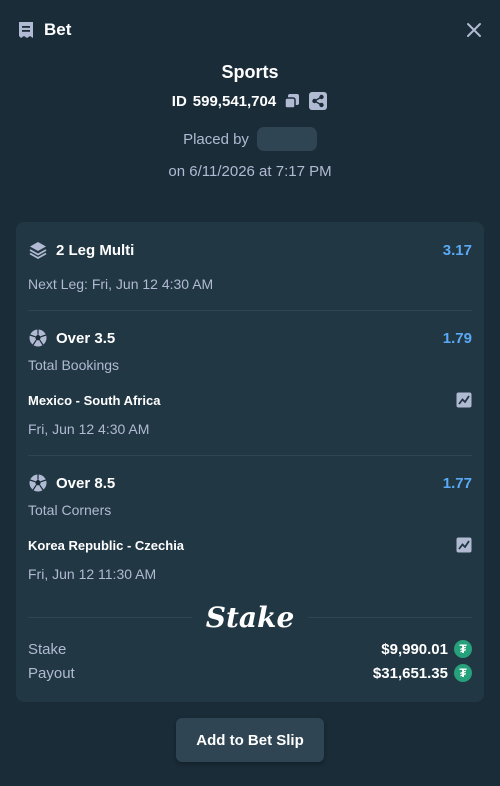 The height and width of the screenshot is (786, 500). I want to click on placed-date: on 6/11/2026 at 7:17 PM, so click(250, 171).